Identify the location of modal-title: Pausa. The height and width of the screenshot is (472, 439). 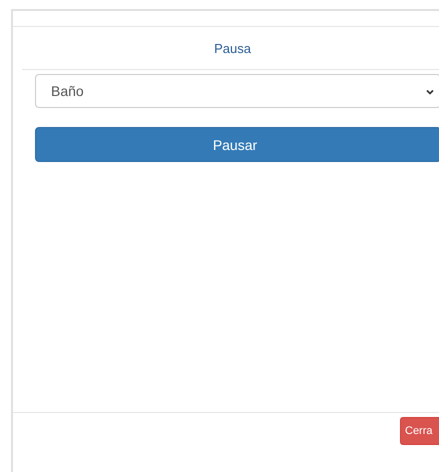
(232, 48).